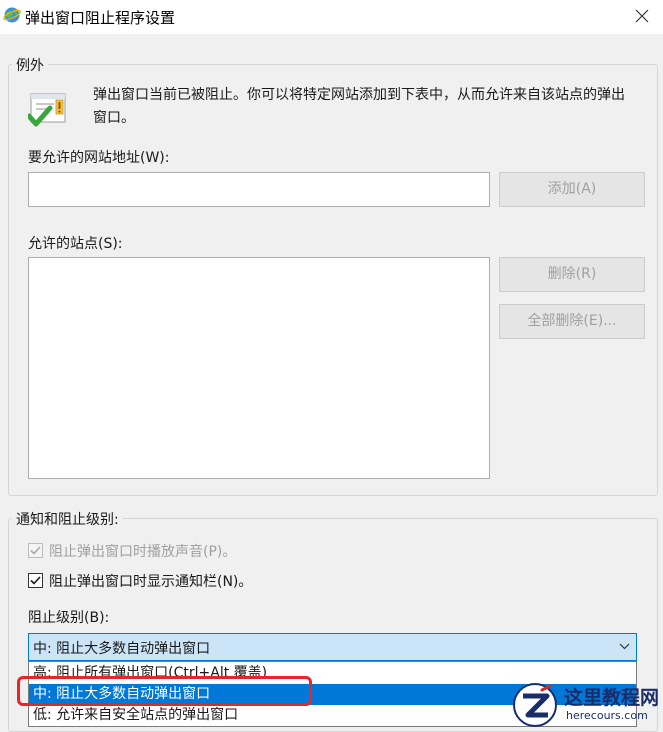 This screenshot has height=732, width=663. What do you see at coordinates (67, 519) in the screenshot?
I see `notifications-legend: 通知和阻止级别:` at bounding box center [67, 519].